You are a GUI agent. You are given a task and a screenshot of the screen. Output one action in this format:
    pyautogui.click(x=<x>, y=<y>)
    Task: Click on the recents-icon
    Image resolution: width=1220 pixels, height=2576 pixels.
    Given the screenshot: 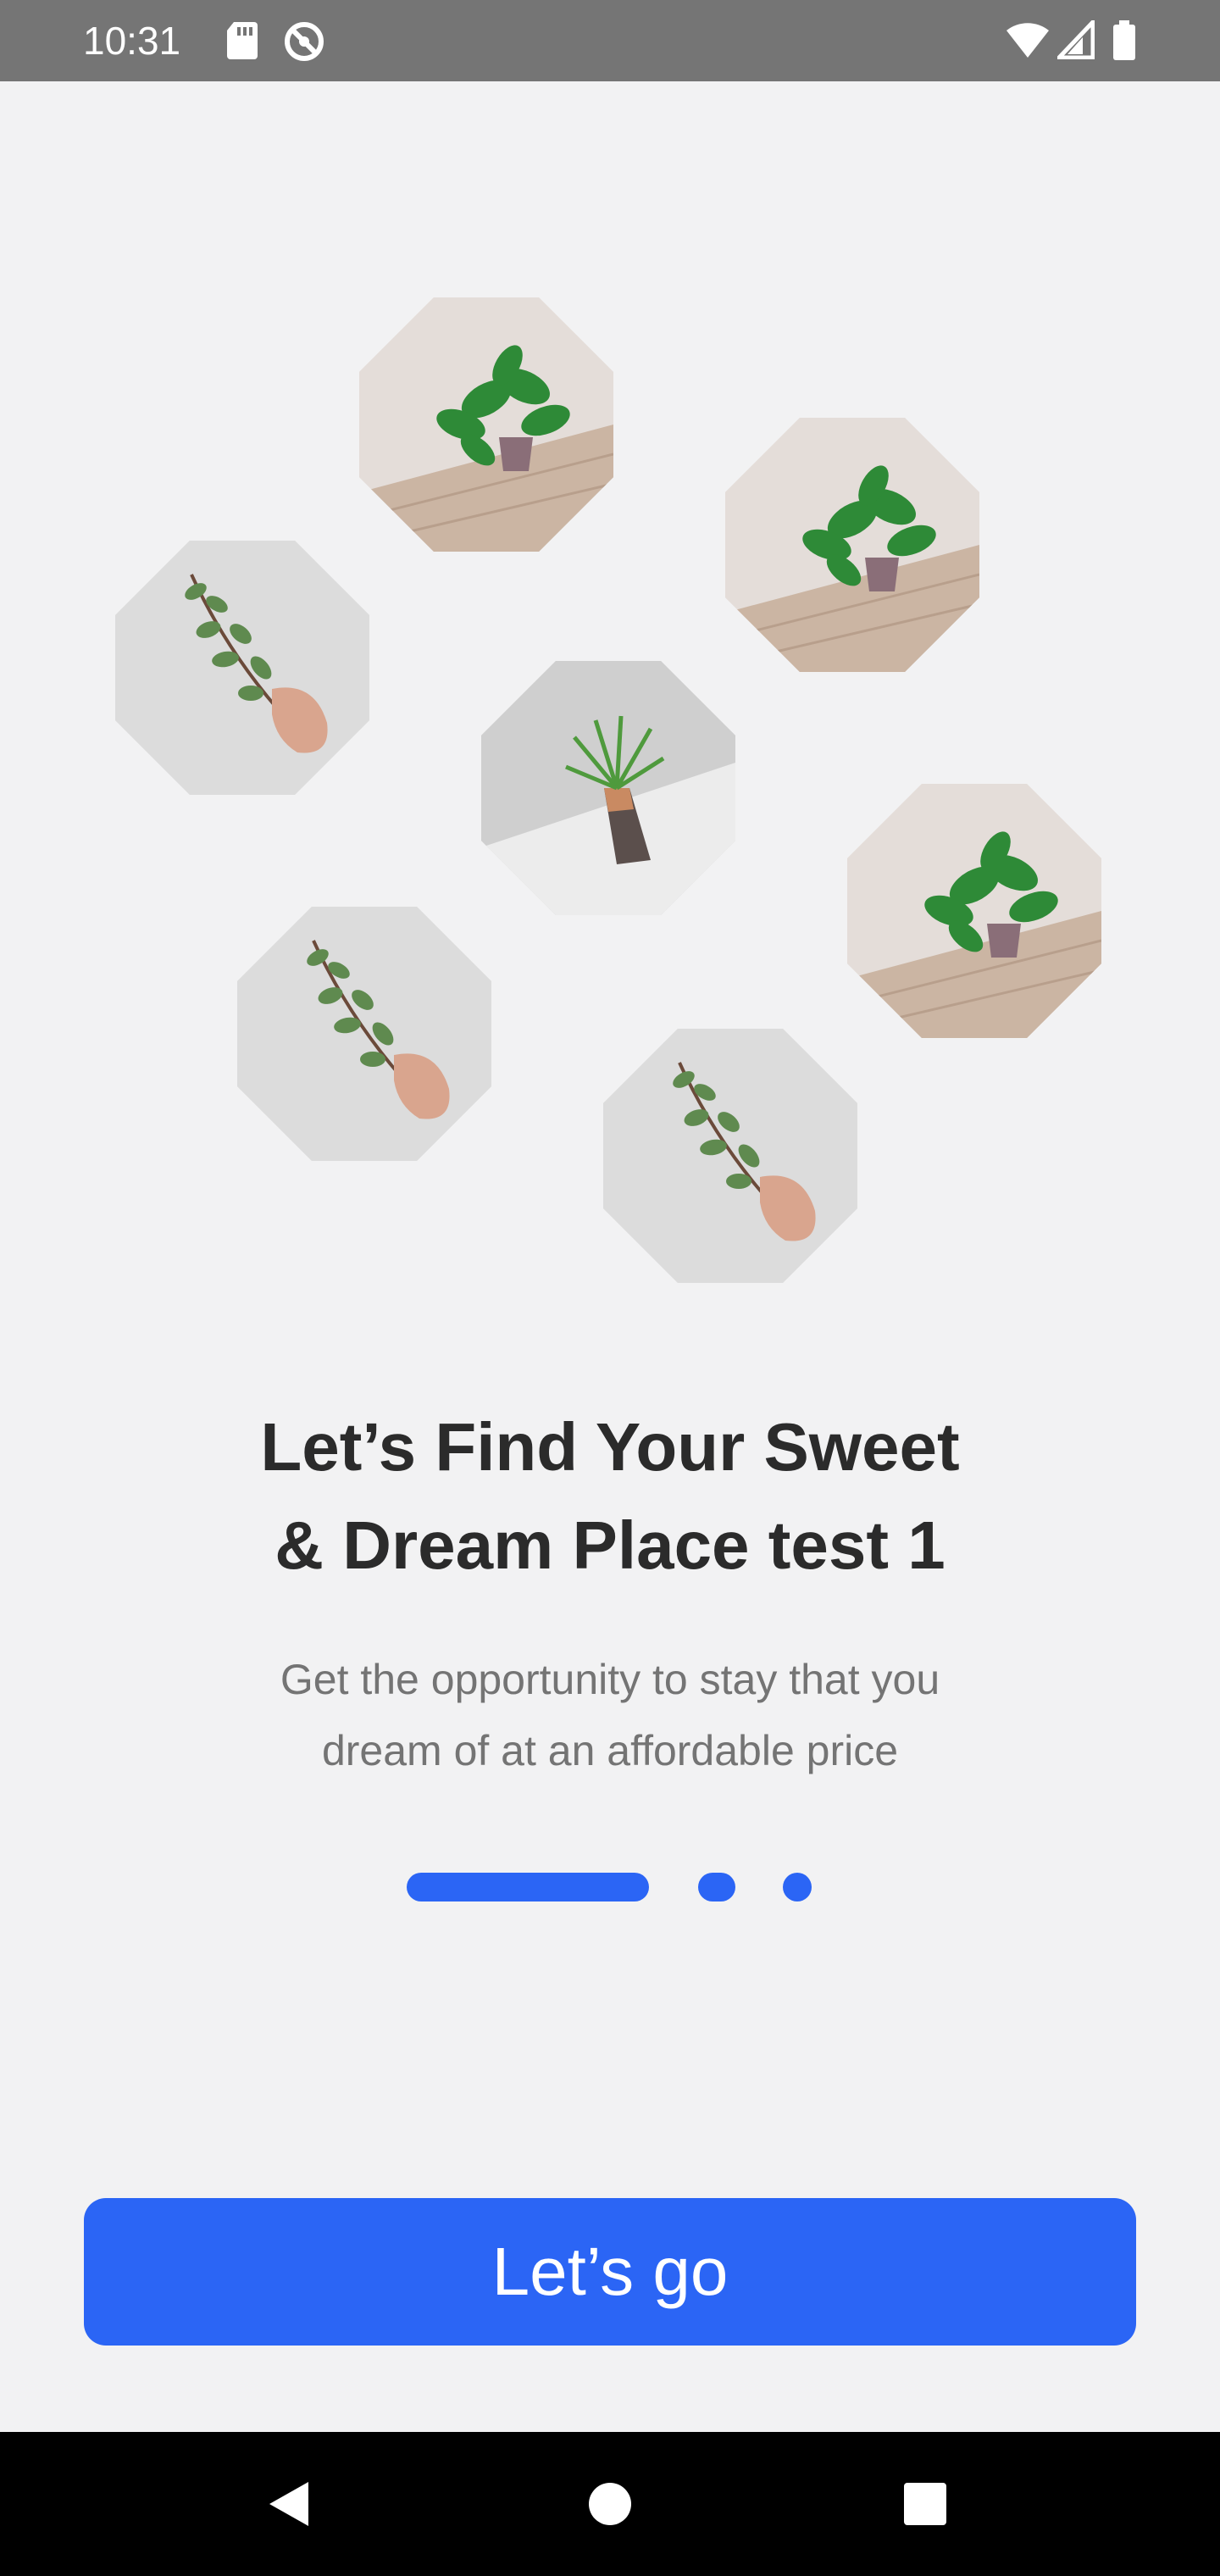 What is the action you would take?
    pyautogui.click(x=925, y=2504)
    